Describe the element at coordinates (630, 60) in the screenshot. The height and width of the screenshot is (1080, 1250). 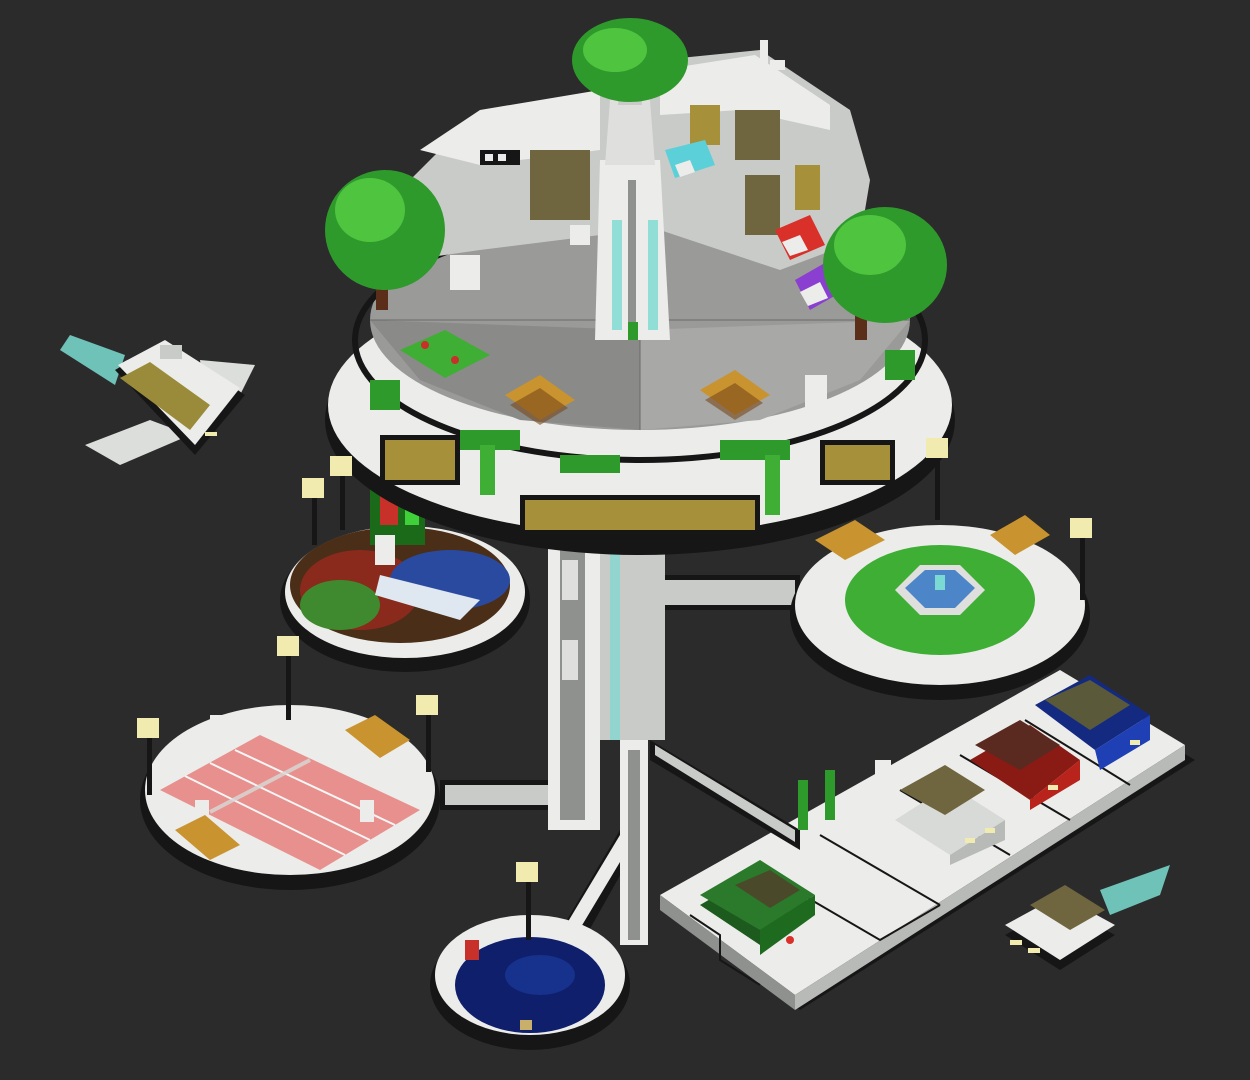
I see `tree-back` at that location.